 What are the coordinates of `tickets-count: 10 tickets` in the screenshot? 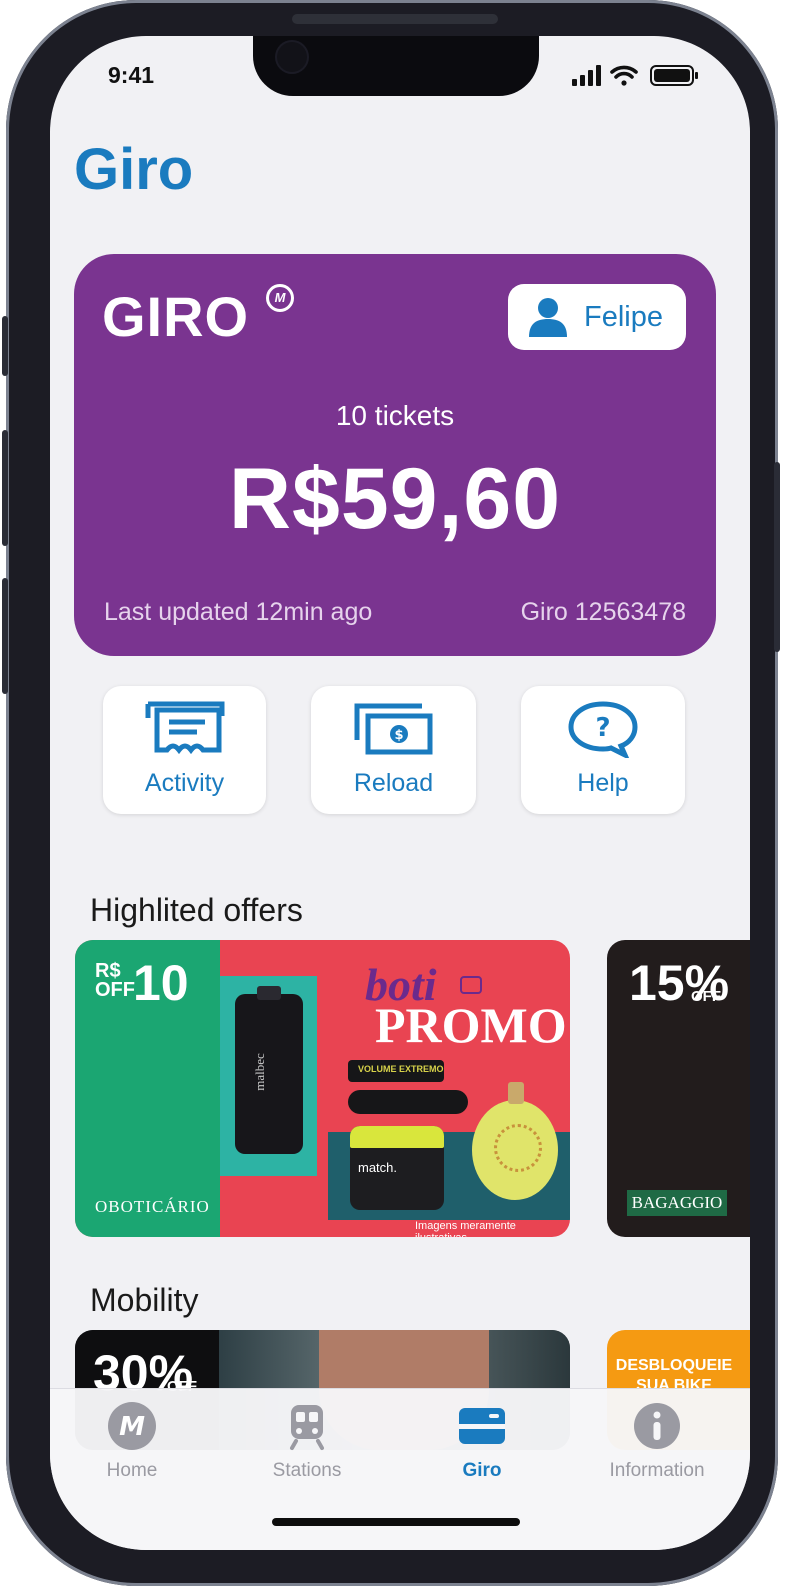 It's located at (395, 415).